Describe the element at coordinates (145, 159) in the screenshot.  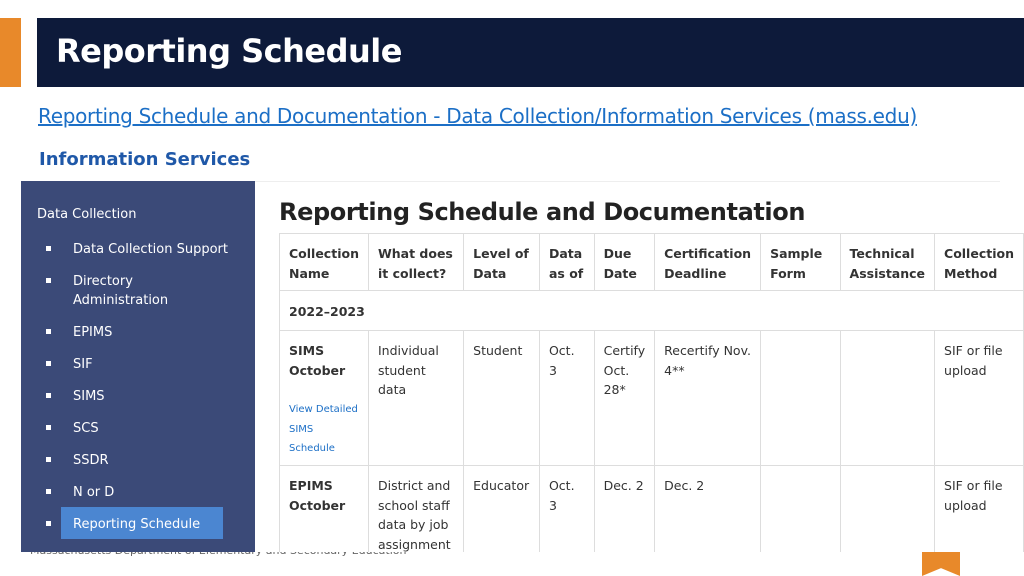
I see `information-services-heading: Information Services` at that location.